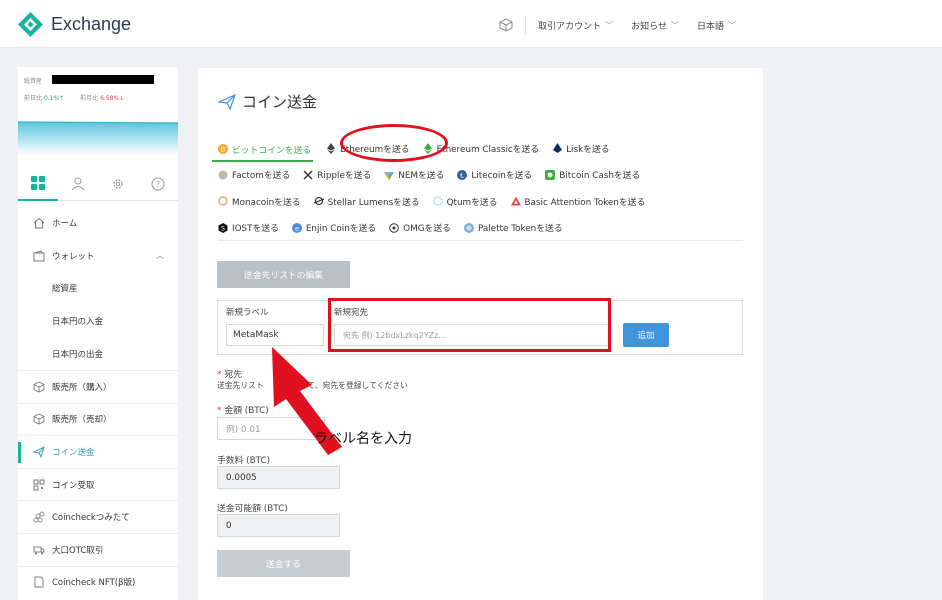 This screenshot has width=942, height=600. What do you see at coordinates (427, 229) in the screenshot?
I see `tab-label: OMGを送る` at bounding box center [427, 229].